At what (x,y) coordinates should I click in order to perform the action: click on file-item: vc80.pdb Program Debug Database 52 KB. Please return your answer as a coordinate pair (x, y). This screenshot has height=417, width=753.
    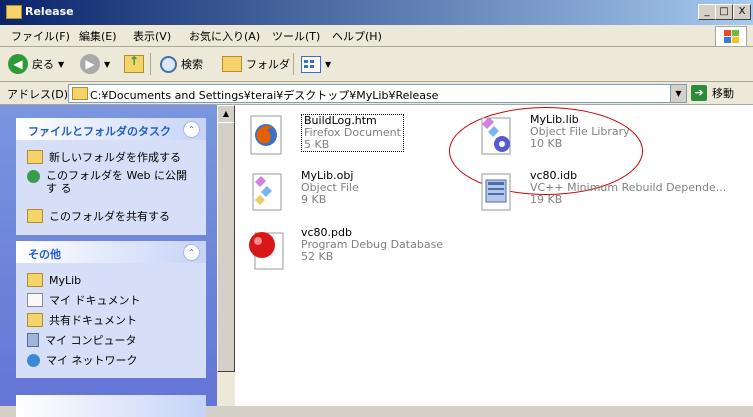
    Looking at the image, I should click on (345, 249).